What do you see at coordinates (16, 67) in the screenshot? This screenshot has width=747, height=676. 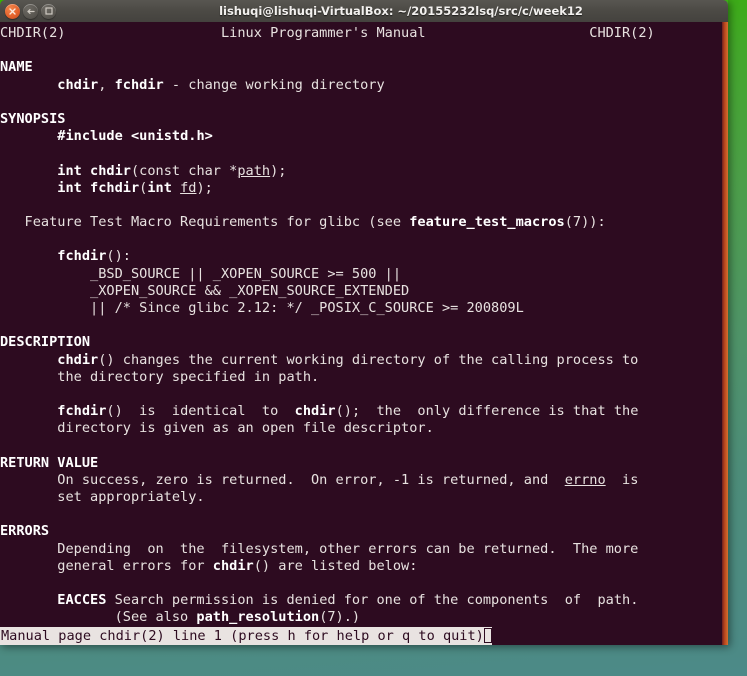 I see `terminal-line: NAME` at bounding box center [16, 67].